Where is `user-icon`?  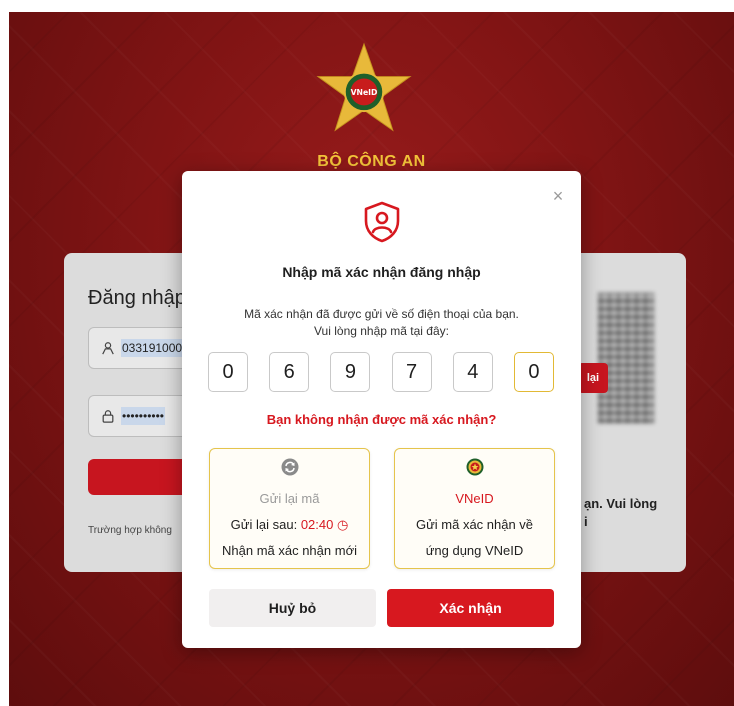 user-icon is located at coordinates (108, 348).